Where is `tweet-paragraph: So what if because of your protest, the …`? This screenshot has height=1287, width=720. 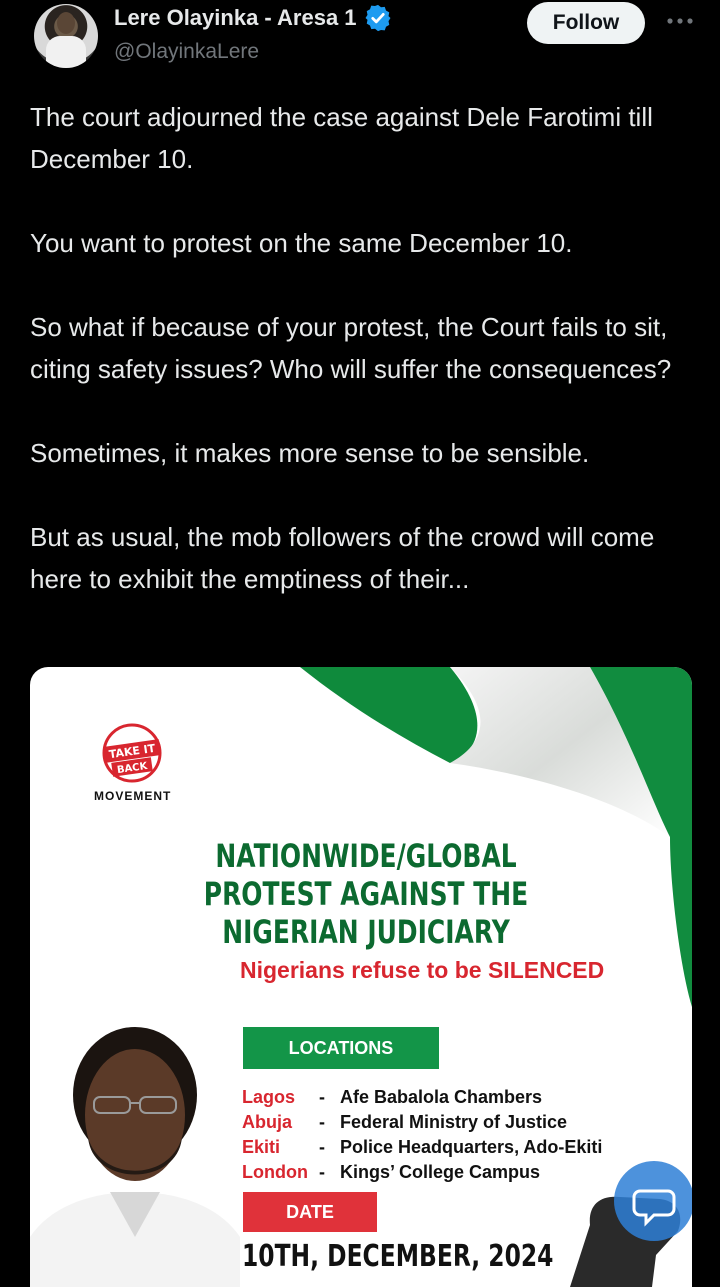
tweet-paragraph: So what if because of your protest, the … is located at coordinates (351, 348).